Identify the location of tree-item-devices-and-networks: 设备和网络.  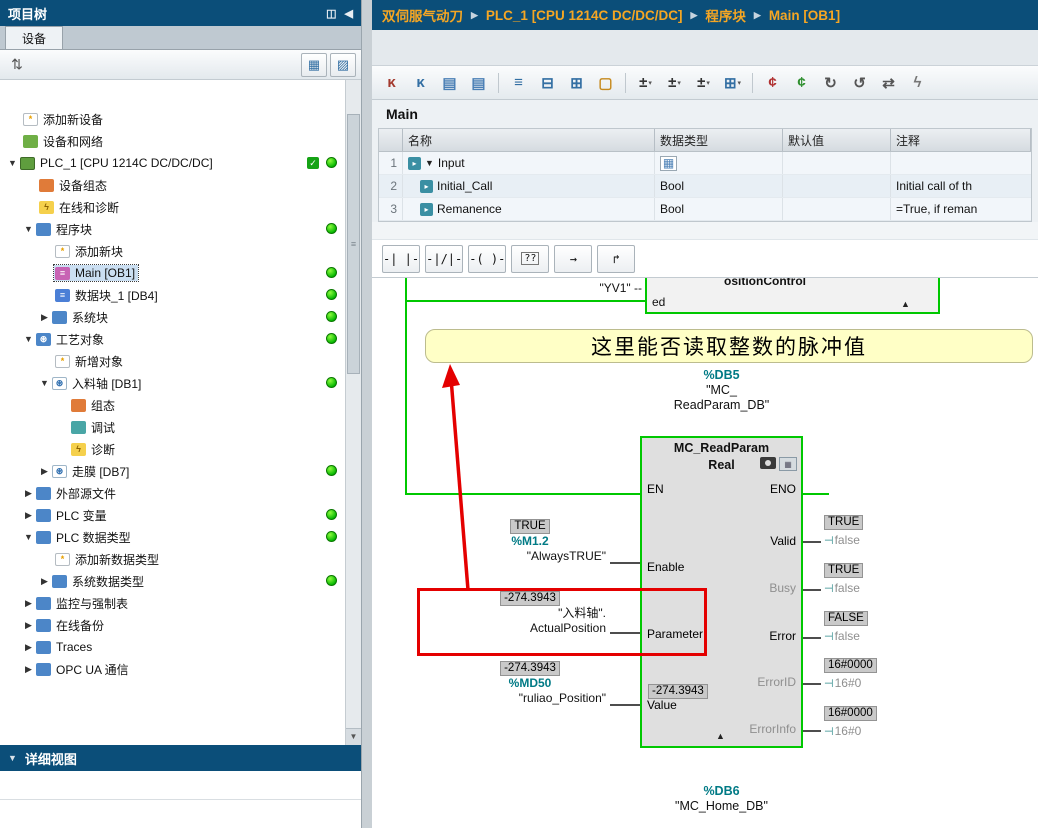
(172, 141).